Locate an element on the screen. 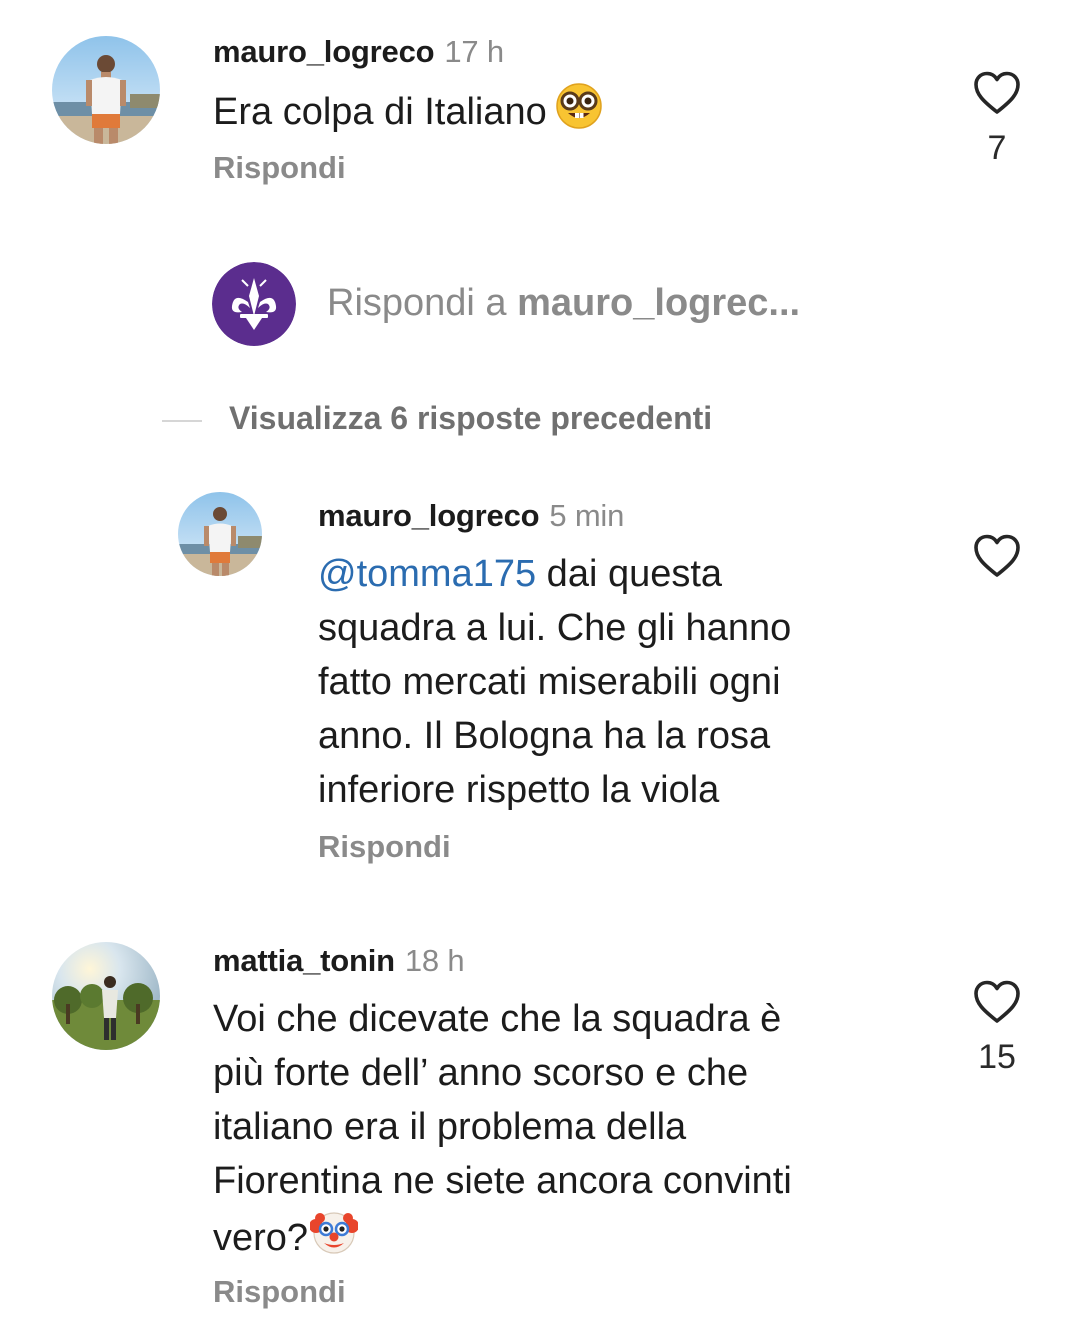 This screenshot has width=1080, height=1337. comment-time: 17 h is located at coordinates (474, 51).